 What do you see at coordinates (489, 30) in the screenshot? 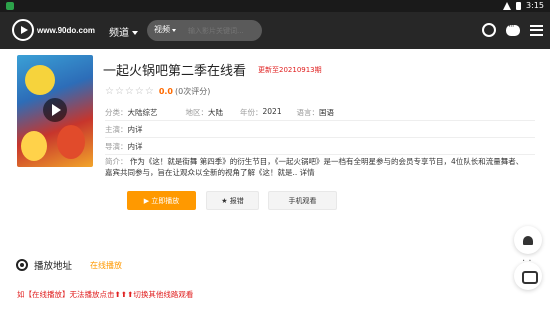
I see `history-icon` at bounding box center [489, 30].